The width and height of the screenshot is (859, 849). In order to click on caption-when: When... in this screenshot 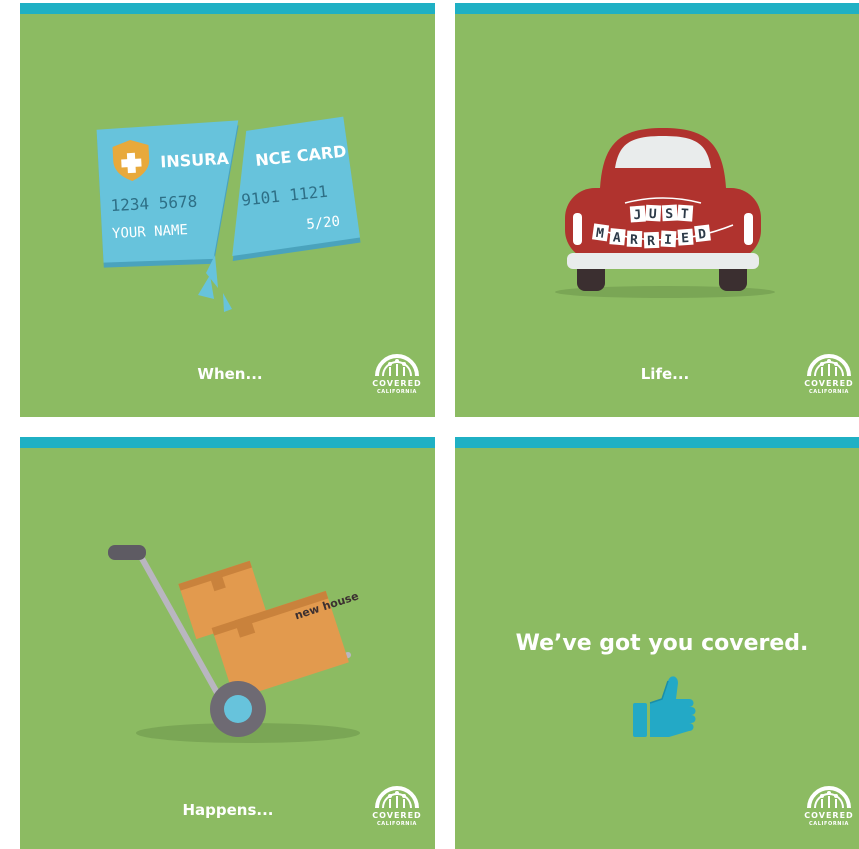, I will do `click(230, 374)`.